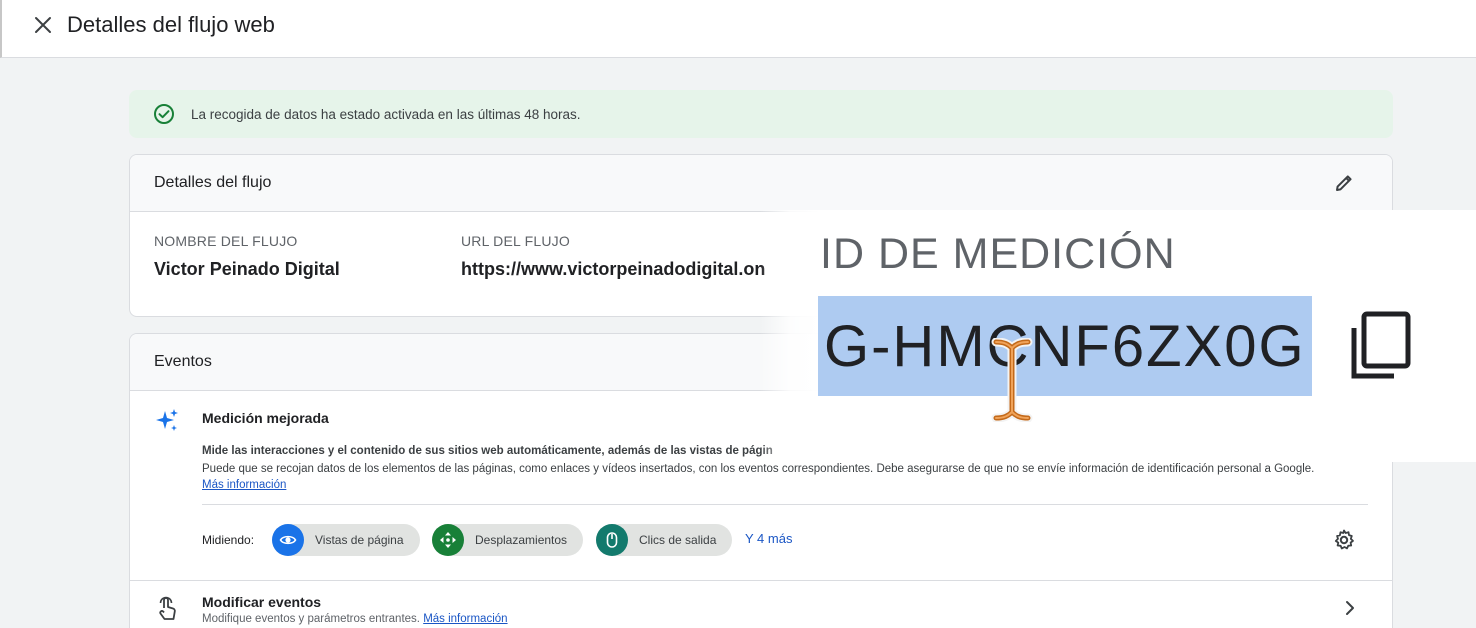 The image size is (1476, 628). I want to click on close-icon, so click(43, 25).